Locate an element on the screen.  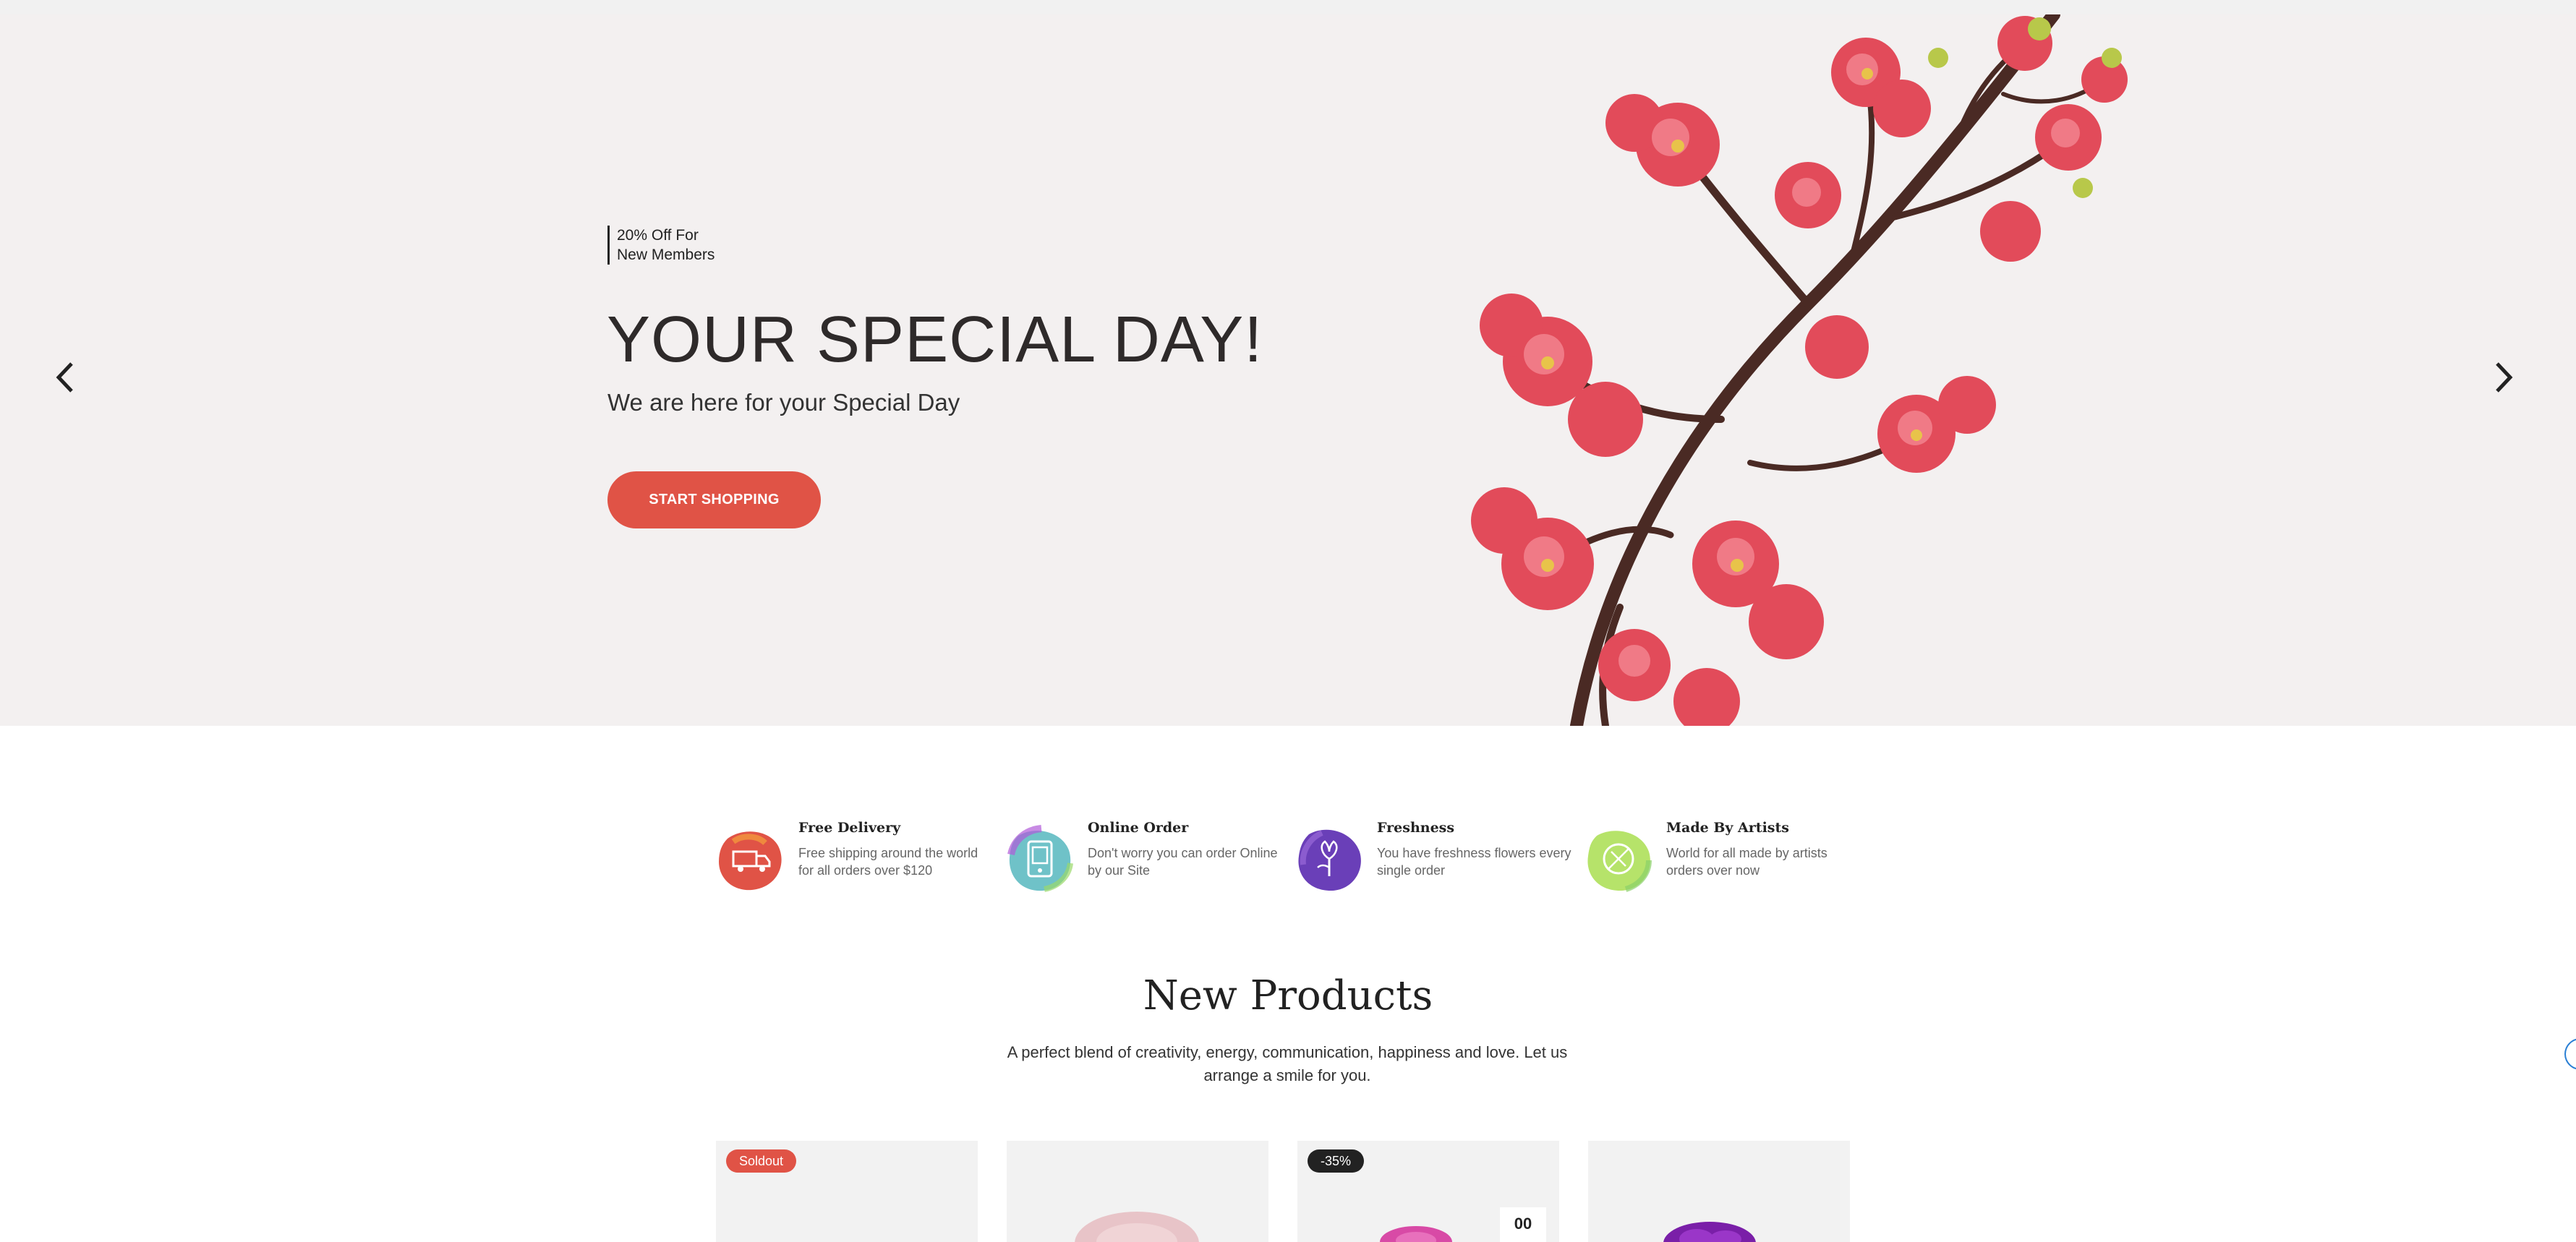
top-bar is located at coordinates (1288, 7).